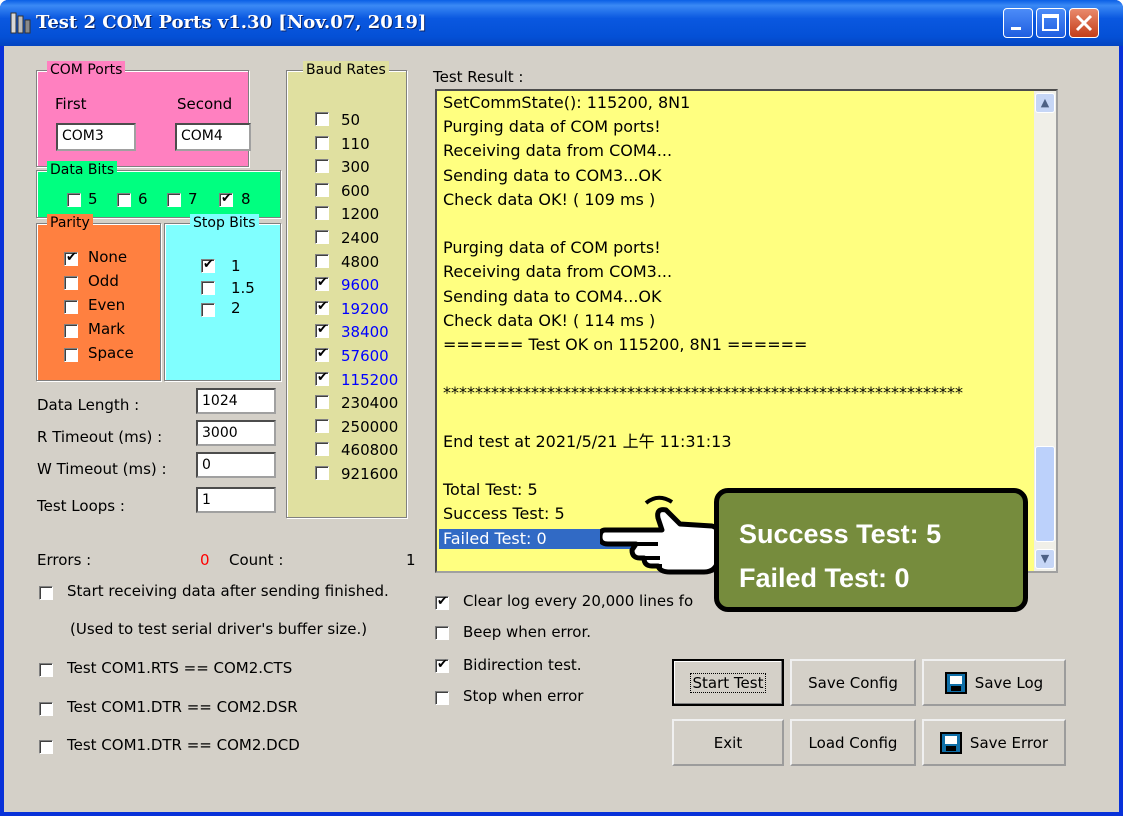  I want to click on stop-error-label: Stop when error, so click(523, 696).